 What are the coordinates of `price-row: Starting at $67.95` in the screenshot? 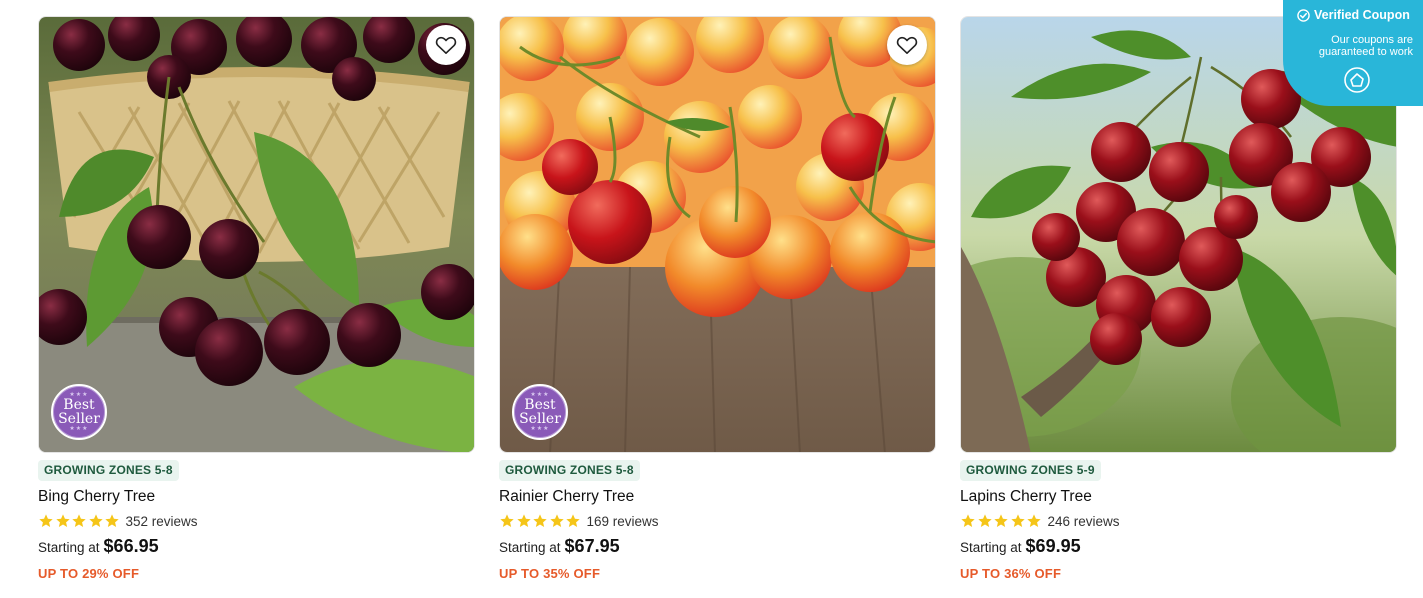 It's located at (559, 546).